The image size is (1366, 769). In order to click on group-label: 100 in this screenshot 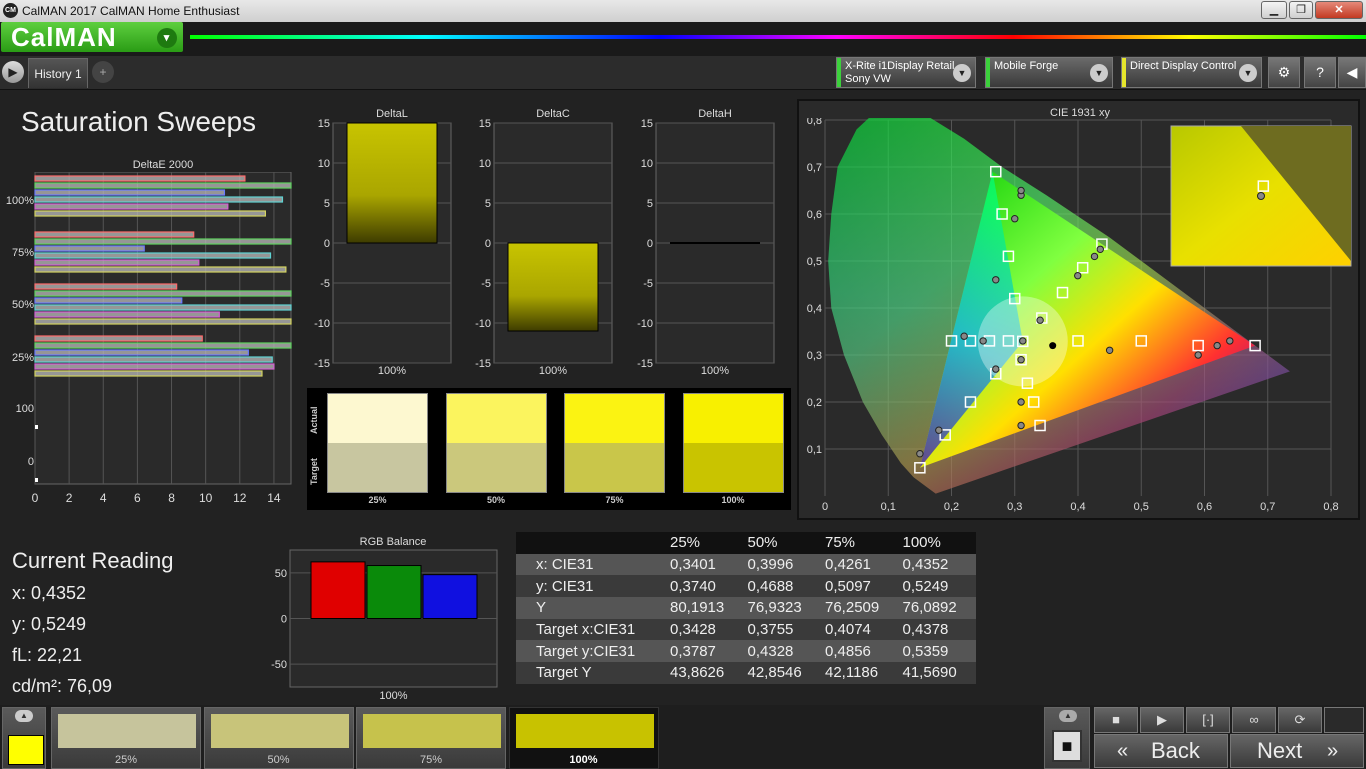, I will do `click(25, 409)`.